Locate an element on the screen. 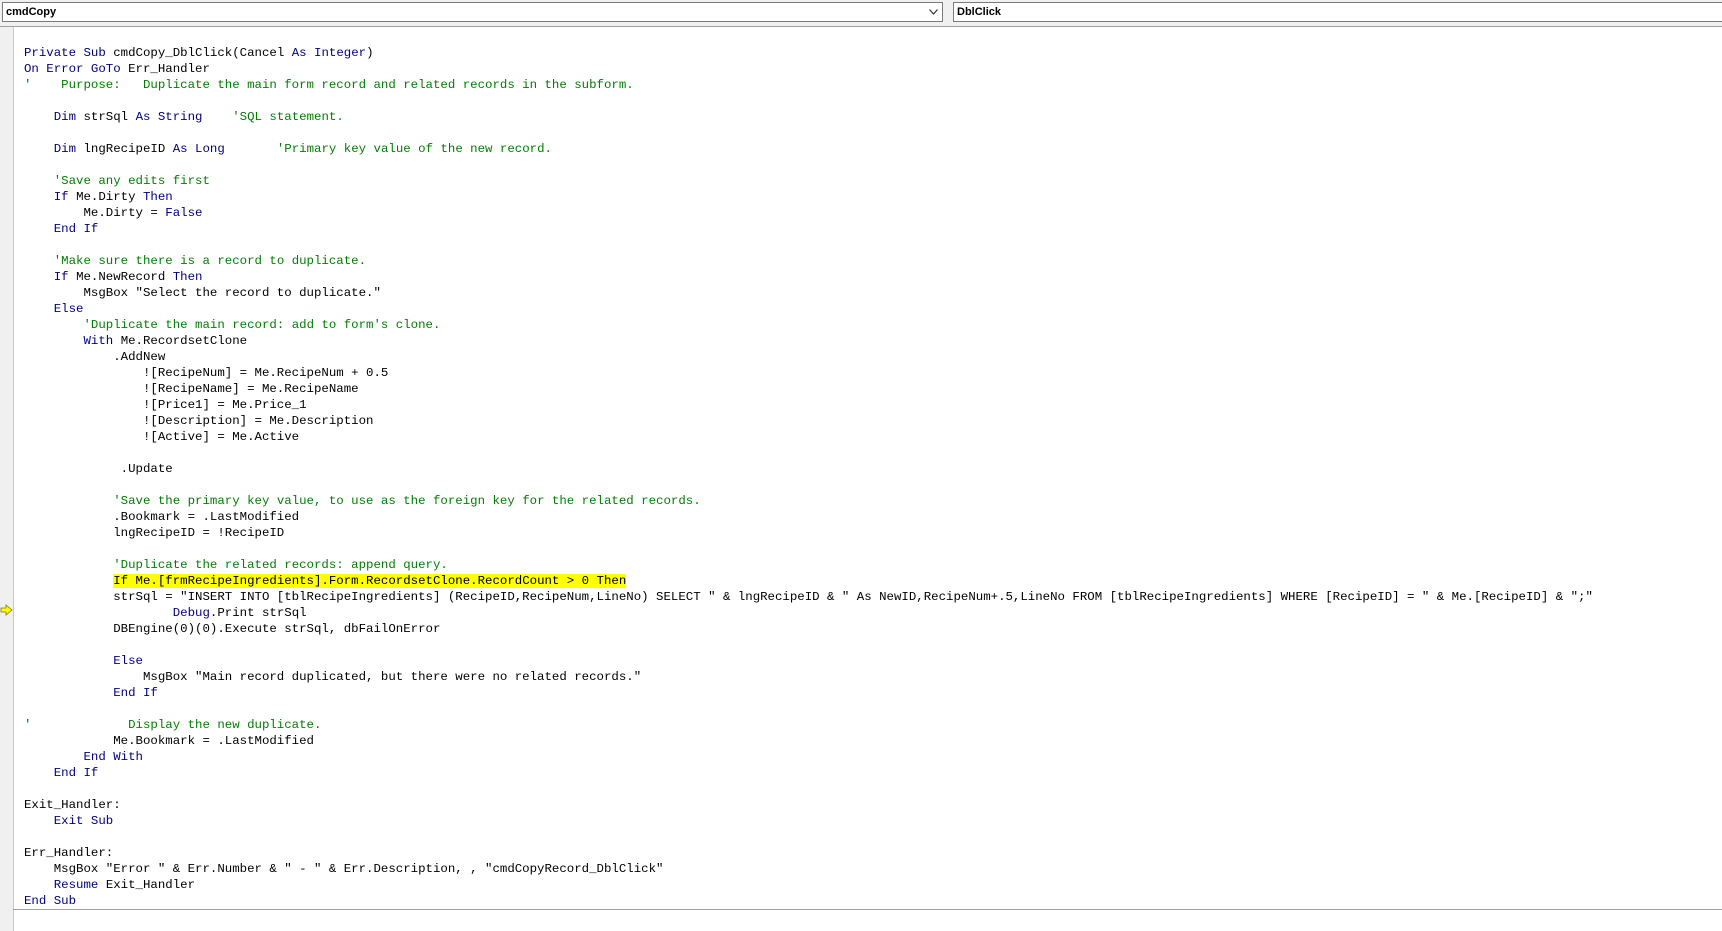 The width and height of the screenshot is (1722, 931). code-text: lngRecipeID = !RecipeID is located at coordinates (154, 533).